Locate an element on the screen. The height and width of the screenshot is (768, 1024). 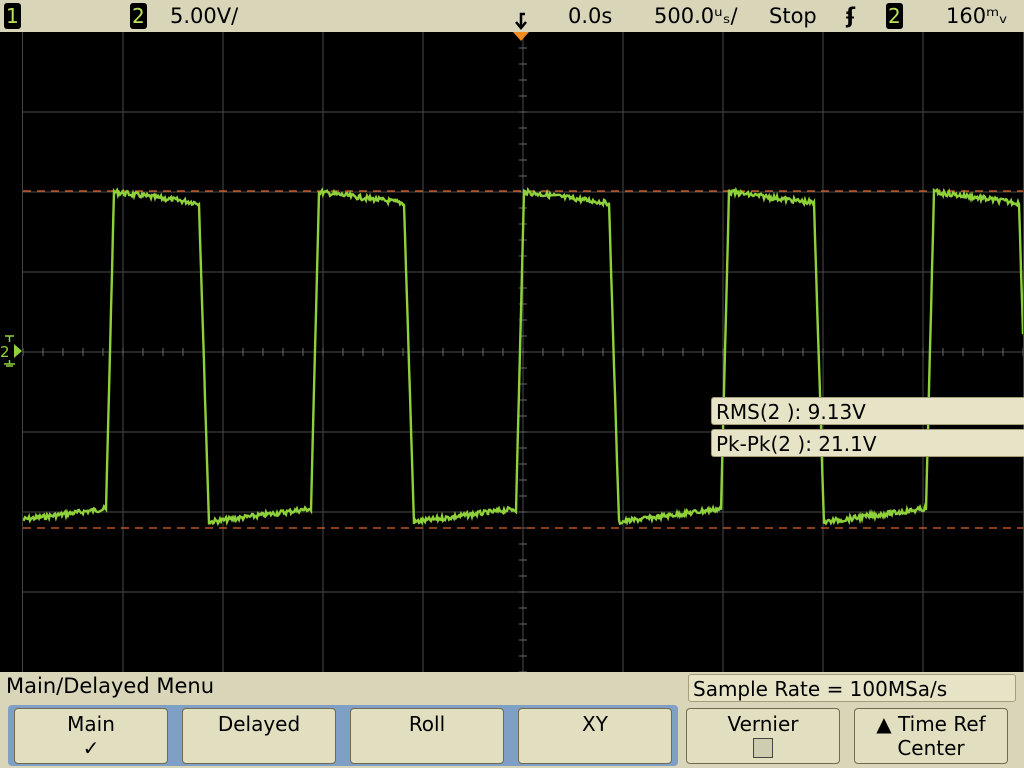
time-ref-button: ▲ Time Ref Center is located at coordinates (931, 736).